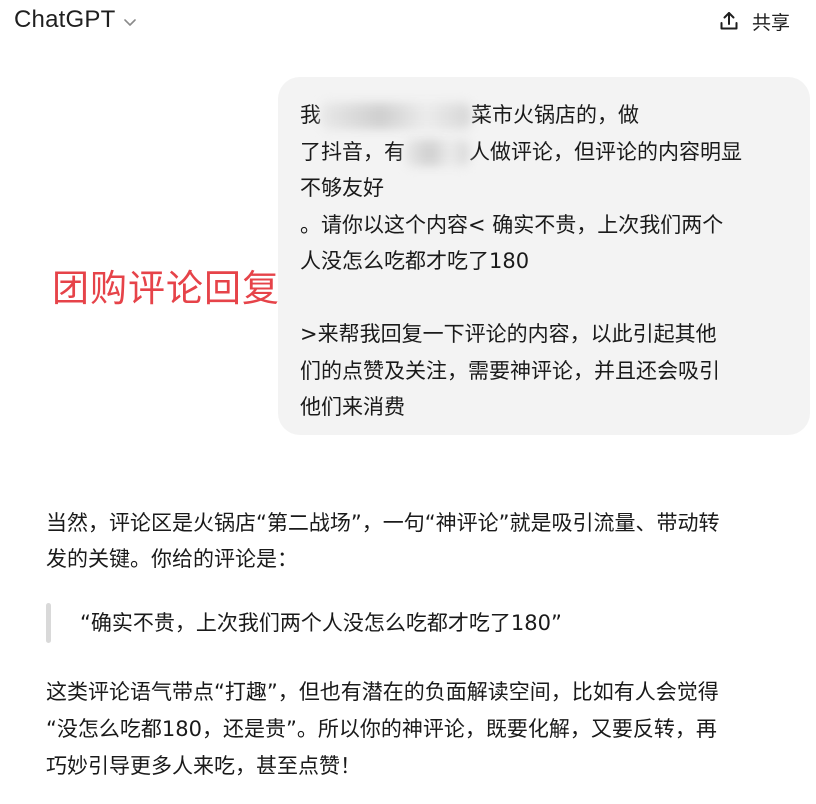 This screenshot has height=804, width=816. I want to click on top-bar: ChatGPT 共享, so click(408, 22).